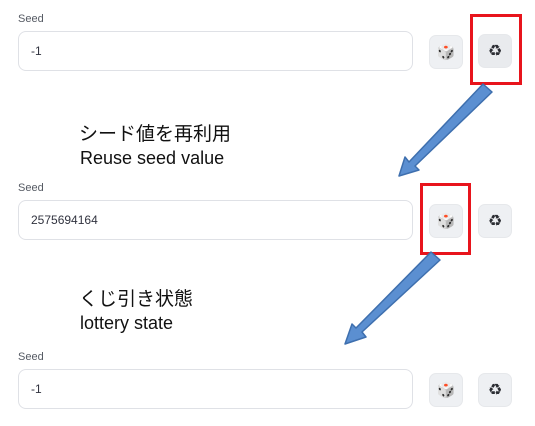  I want to click on arrow-to-group-two, so click(445, 130).